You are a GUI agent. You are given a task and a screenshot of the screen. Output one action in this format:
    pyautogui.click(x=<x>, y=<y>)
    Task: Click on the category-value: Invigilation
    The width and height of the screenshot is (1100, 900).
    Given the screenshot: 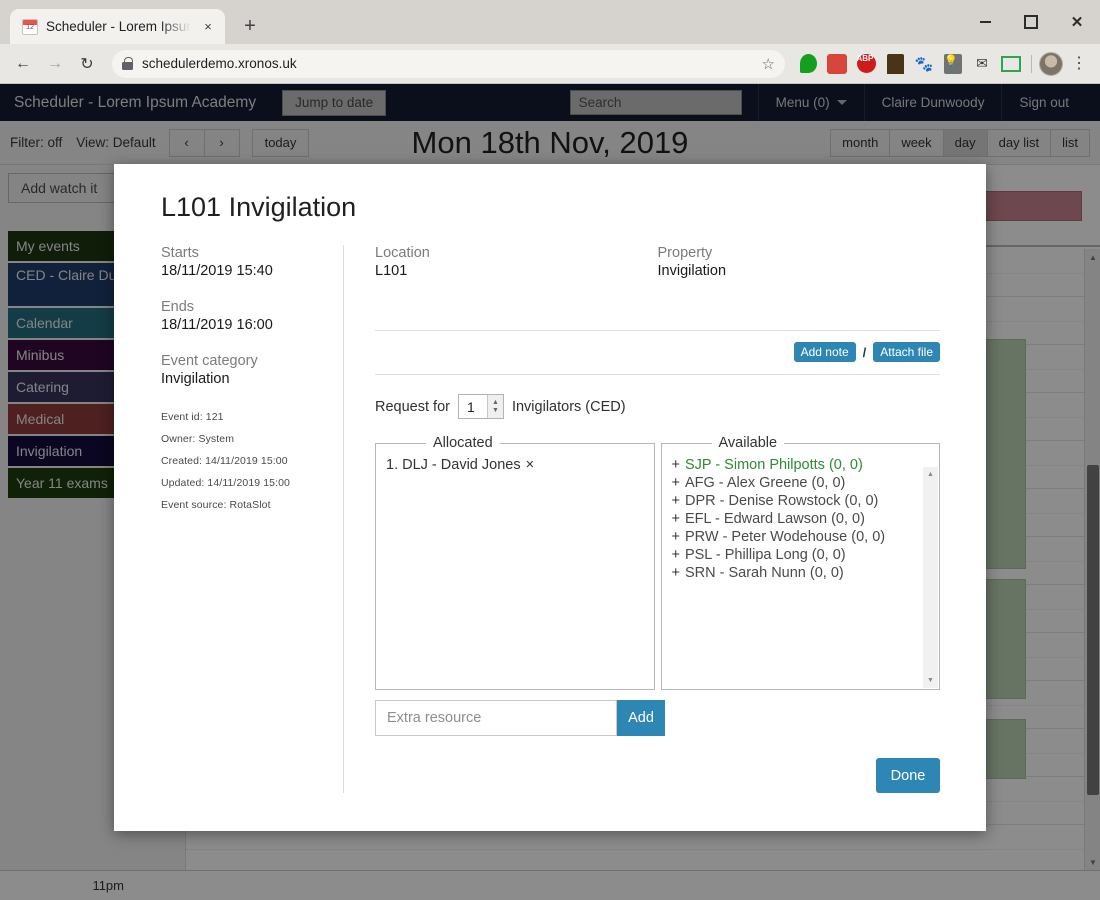 What is the action you would take?
    pyautogui.click(x=195, y=379)
    